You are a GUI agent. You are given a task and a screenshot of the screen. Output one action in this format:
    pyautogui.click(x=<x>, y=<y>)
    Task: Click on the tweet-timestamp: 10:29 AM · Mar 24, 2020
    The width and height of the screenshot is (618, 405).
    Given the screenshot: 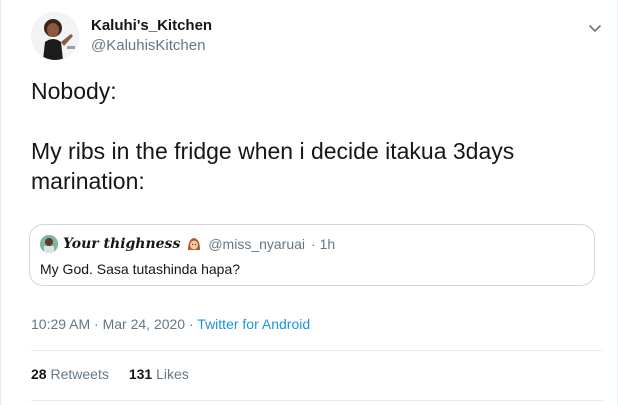 What is the action you would take?
    pyautogui.click(x=108, y=324)
    